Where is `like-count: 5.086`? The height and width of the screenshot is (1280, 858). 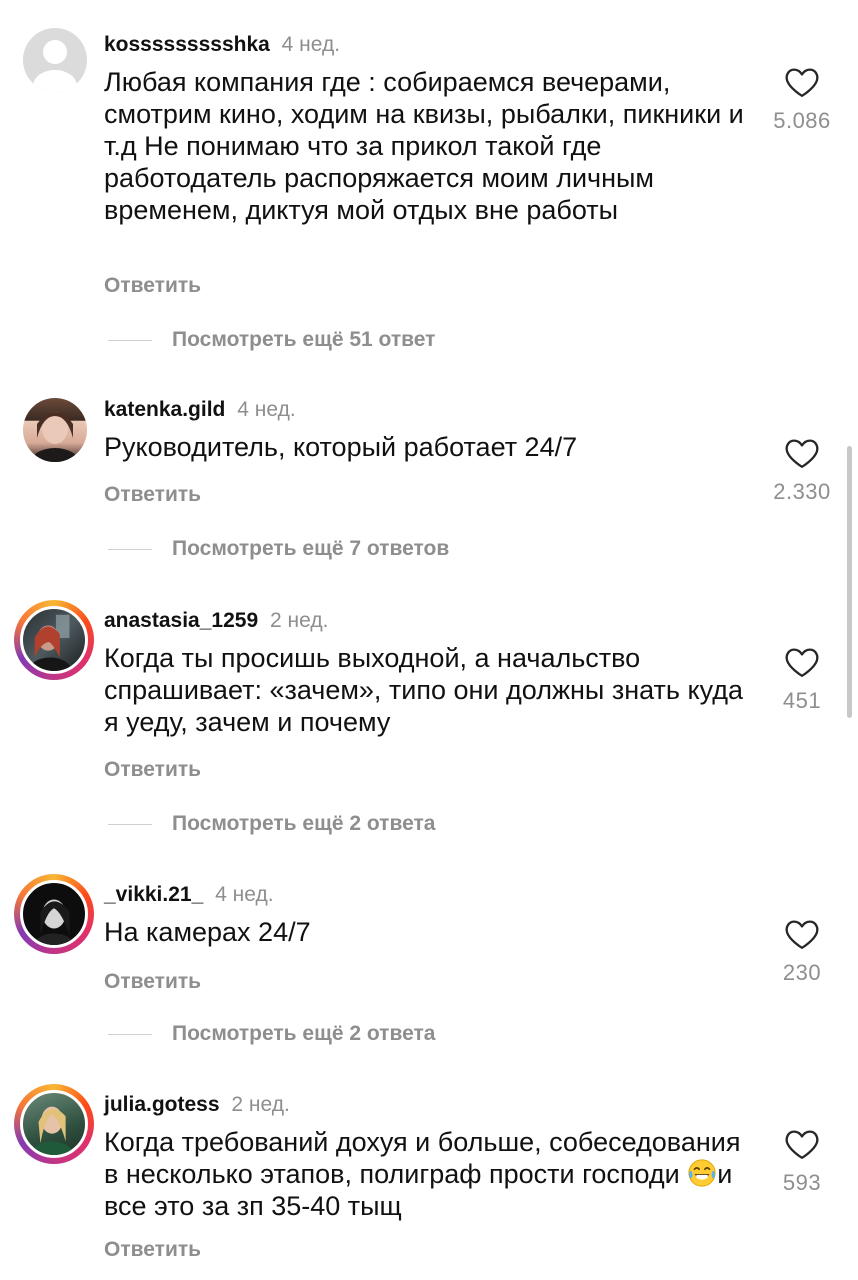
like-count: 5.086 is located at coordinates (802, 120).